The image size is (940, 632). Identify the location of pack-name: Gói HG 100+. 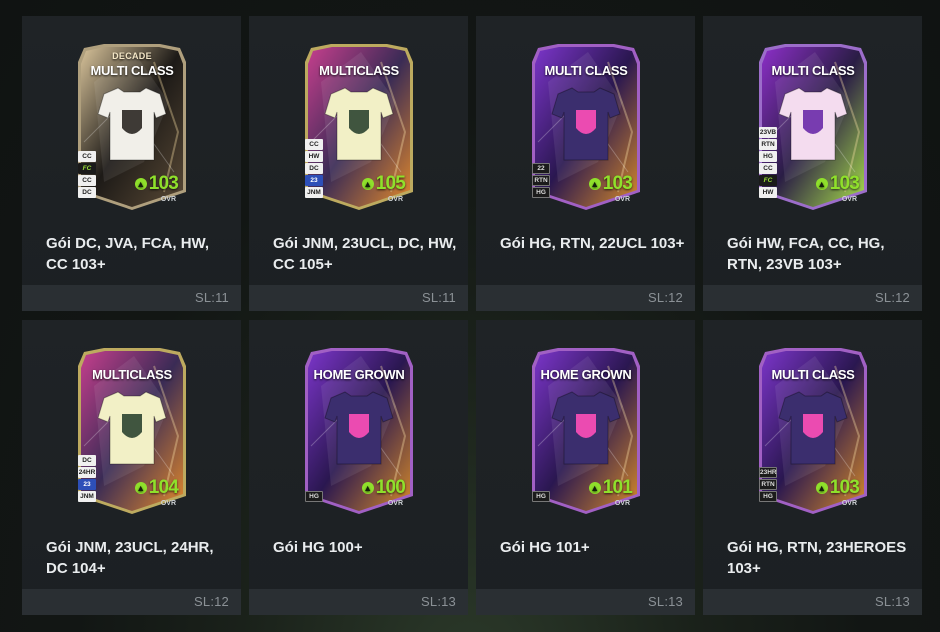
(318, 547).